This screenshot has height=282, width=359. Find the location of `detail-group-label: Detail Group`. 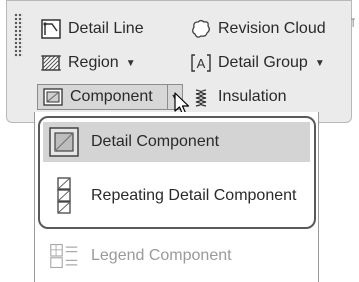

detail-group-label: Detail Group is located at coordinates (263, 62).